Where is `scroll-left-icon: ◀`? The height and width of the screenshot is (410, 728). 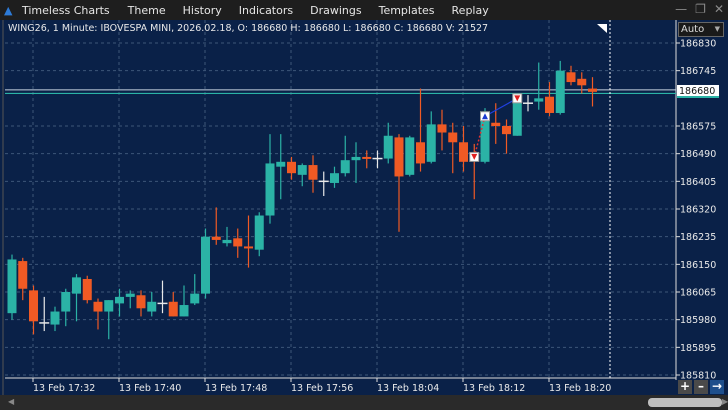
scroll-left-icon: ◀ is located at coordinates (11, 401).